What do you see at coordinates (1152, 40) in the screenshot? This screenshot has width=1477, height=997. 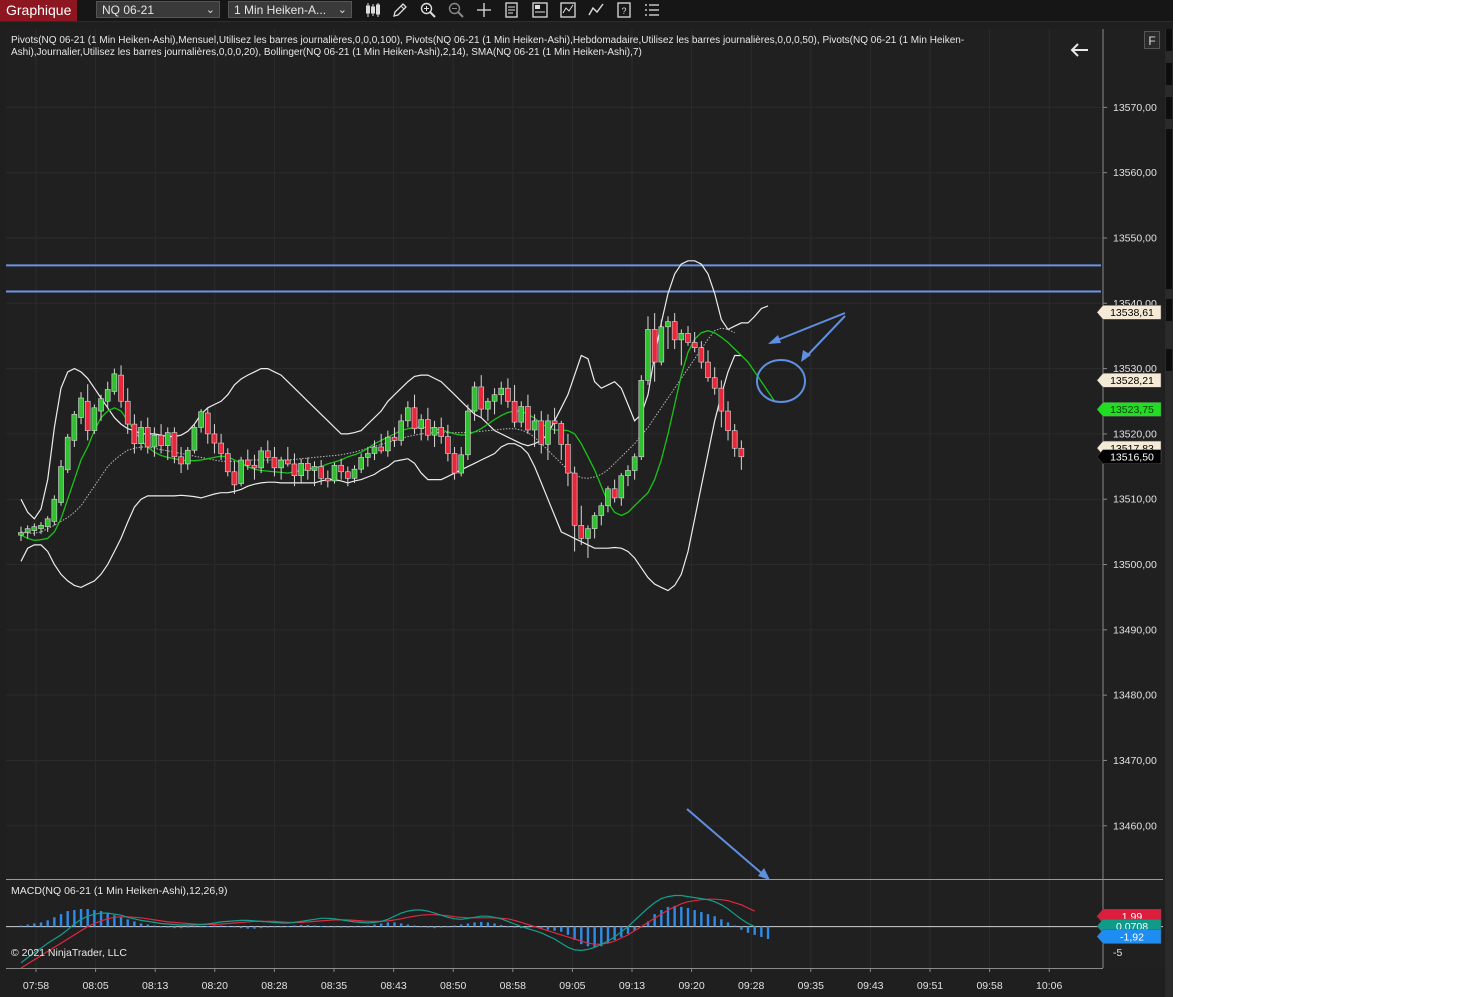 I see `f-button: F` at bounding box center [1152, 40].